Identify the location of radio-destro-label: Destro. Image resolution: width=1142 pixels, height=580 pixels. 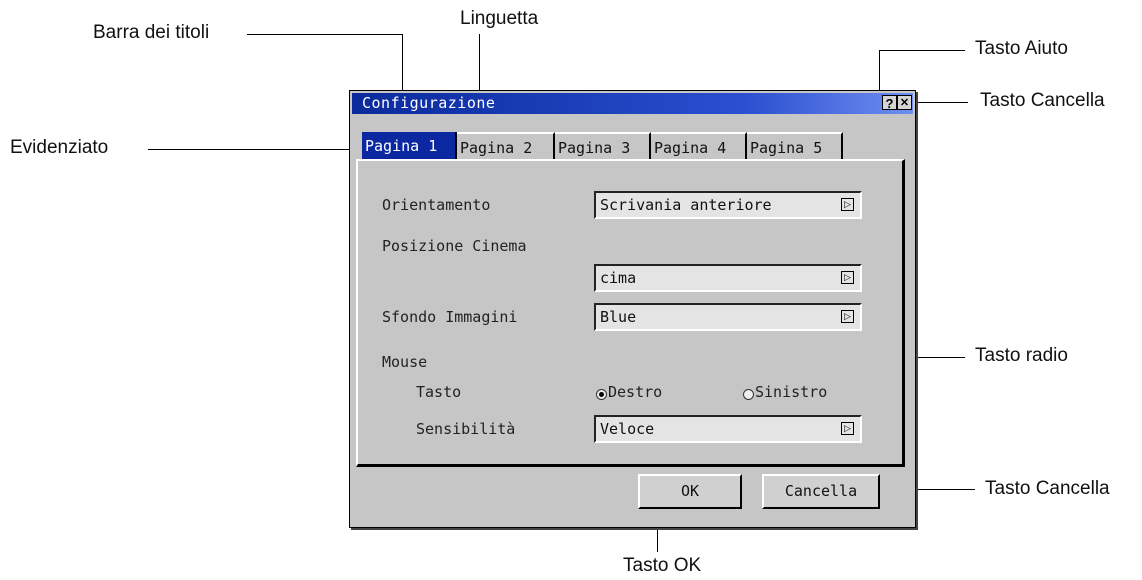
(635, 392).